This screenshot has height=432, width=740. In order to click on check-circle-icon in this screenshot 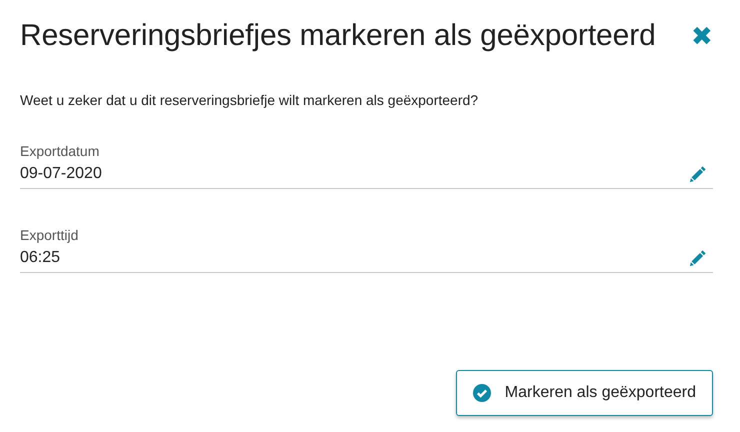, I will do `click(481, 393)`.